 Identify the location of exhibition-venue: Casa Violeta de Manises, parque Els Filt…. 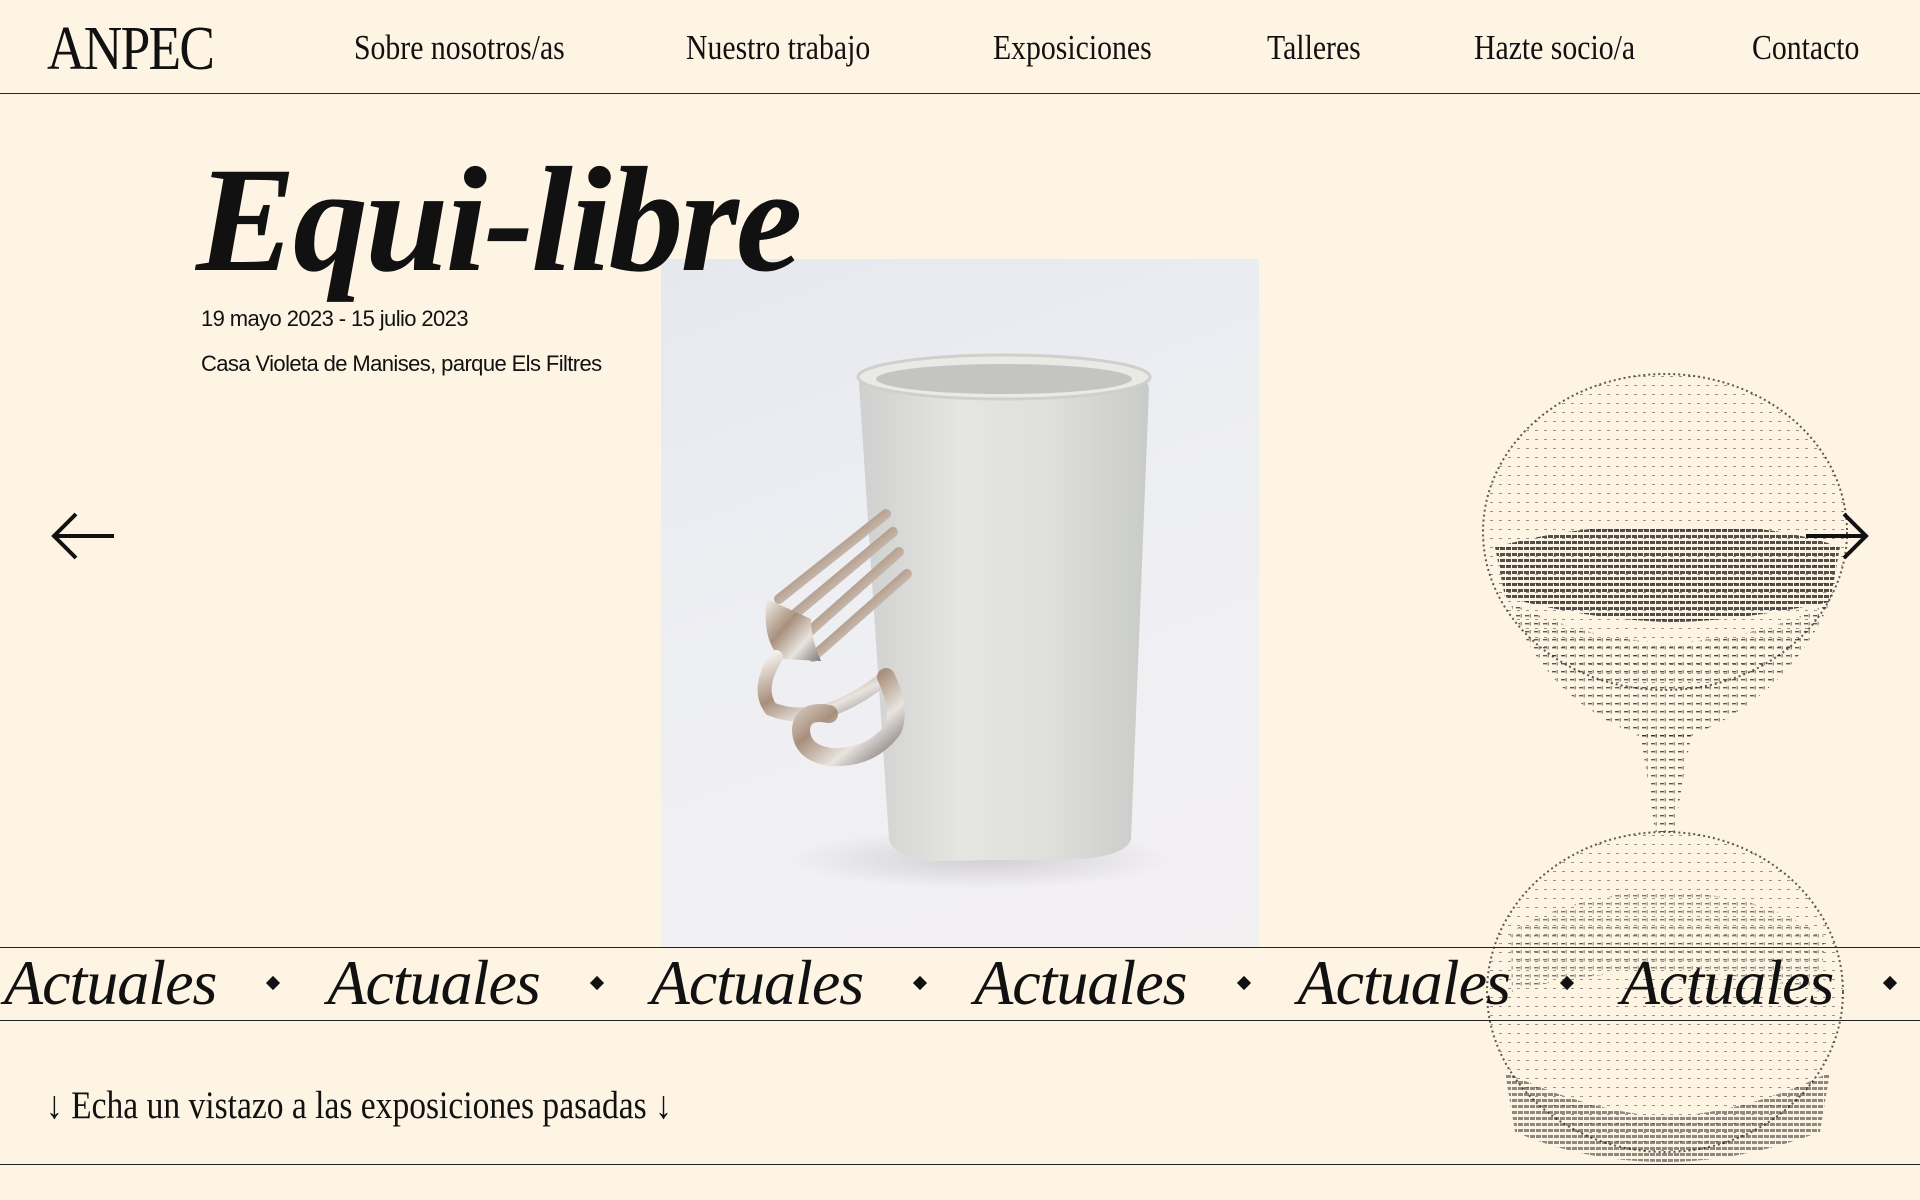
(401, 363).